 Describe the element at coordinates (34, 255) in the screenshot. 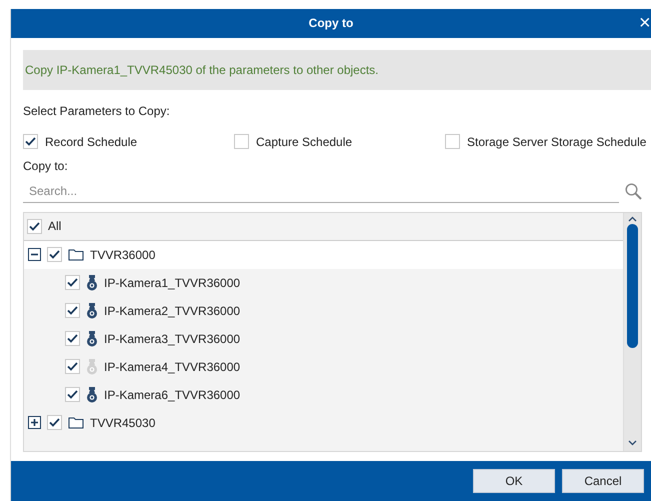

I see `collapse-icon` at that location.